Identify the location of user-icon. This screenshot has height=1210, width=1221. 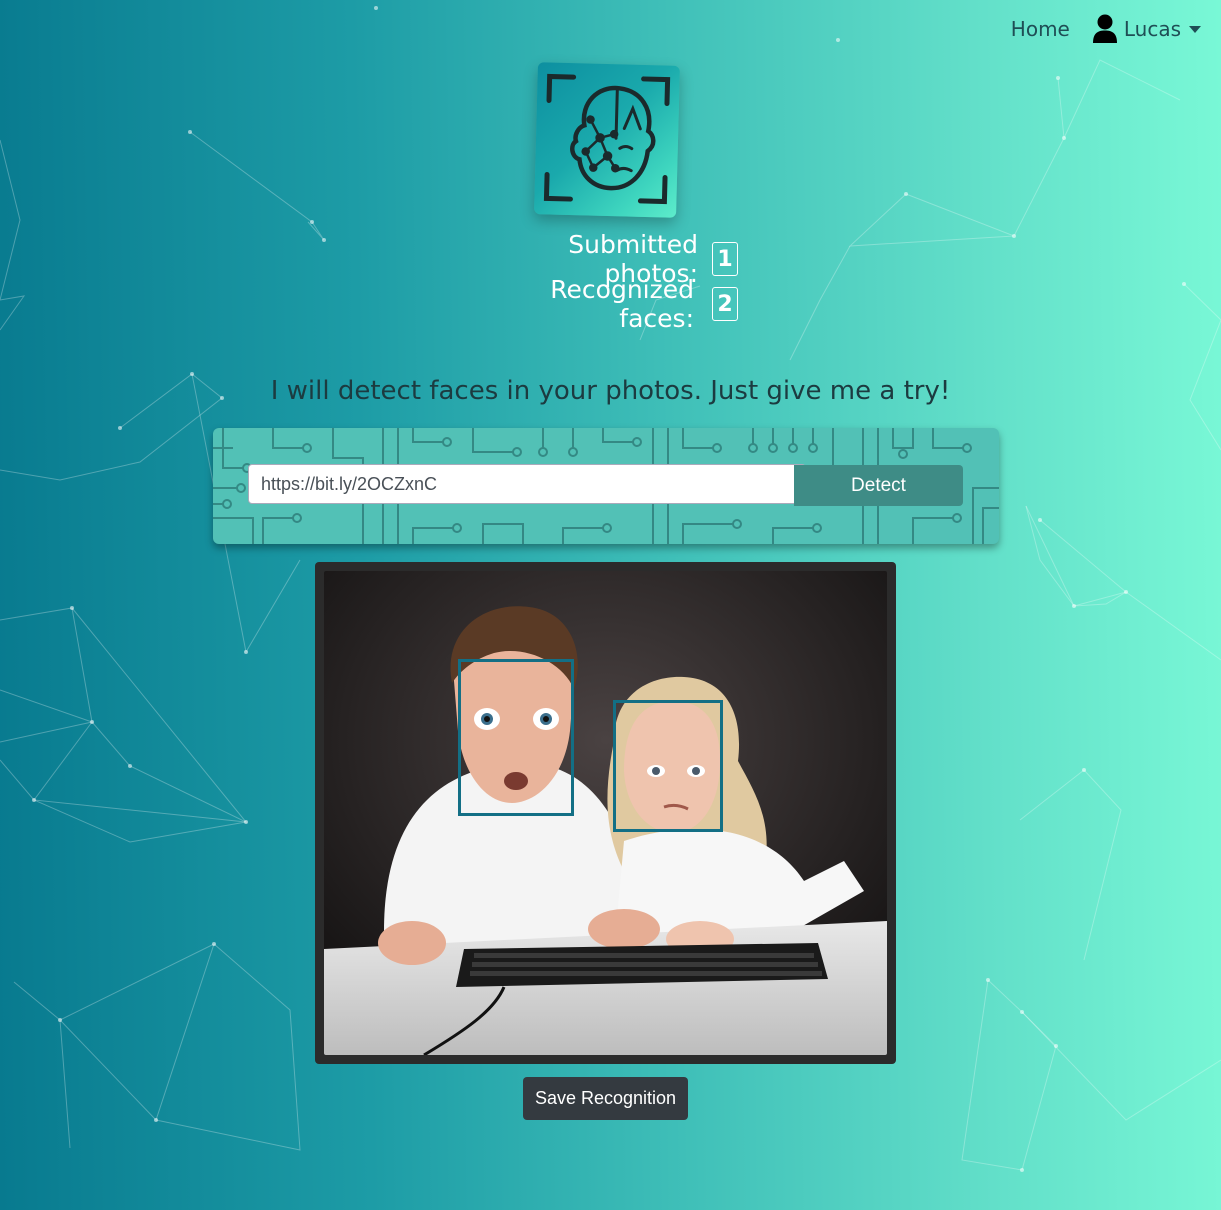
(1104, 28).